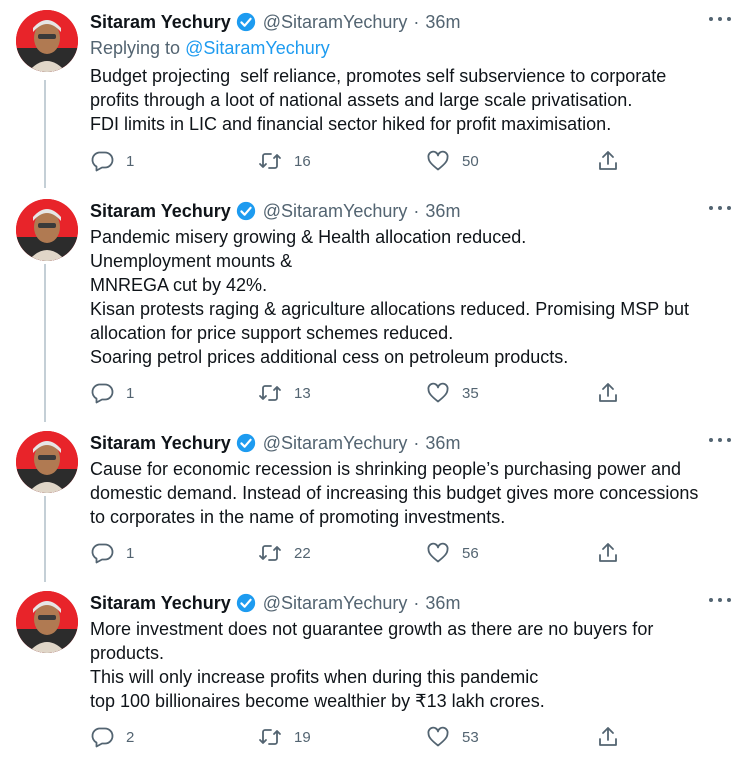 The image size is (753, 761). I want to click on replying-to-label: Replying to, so click(138, 48).